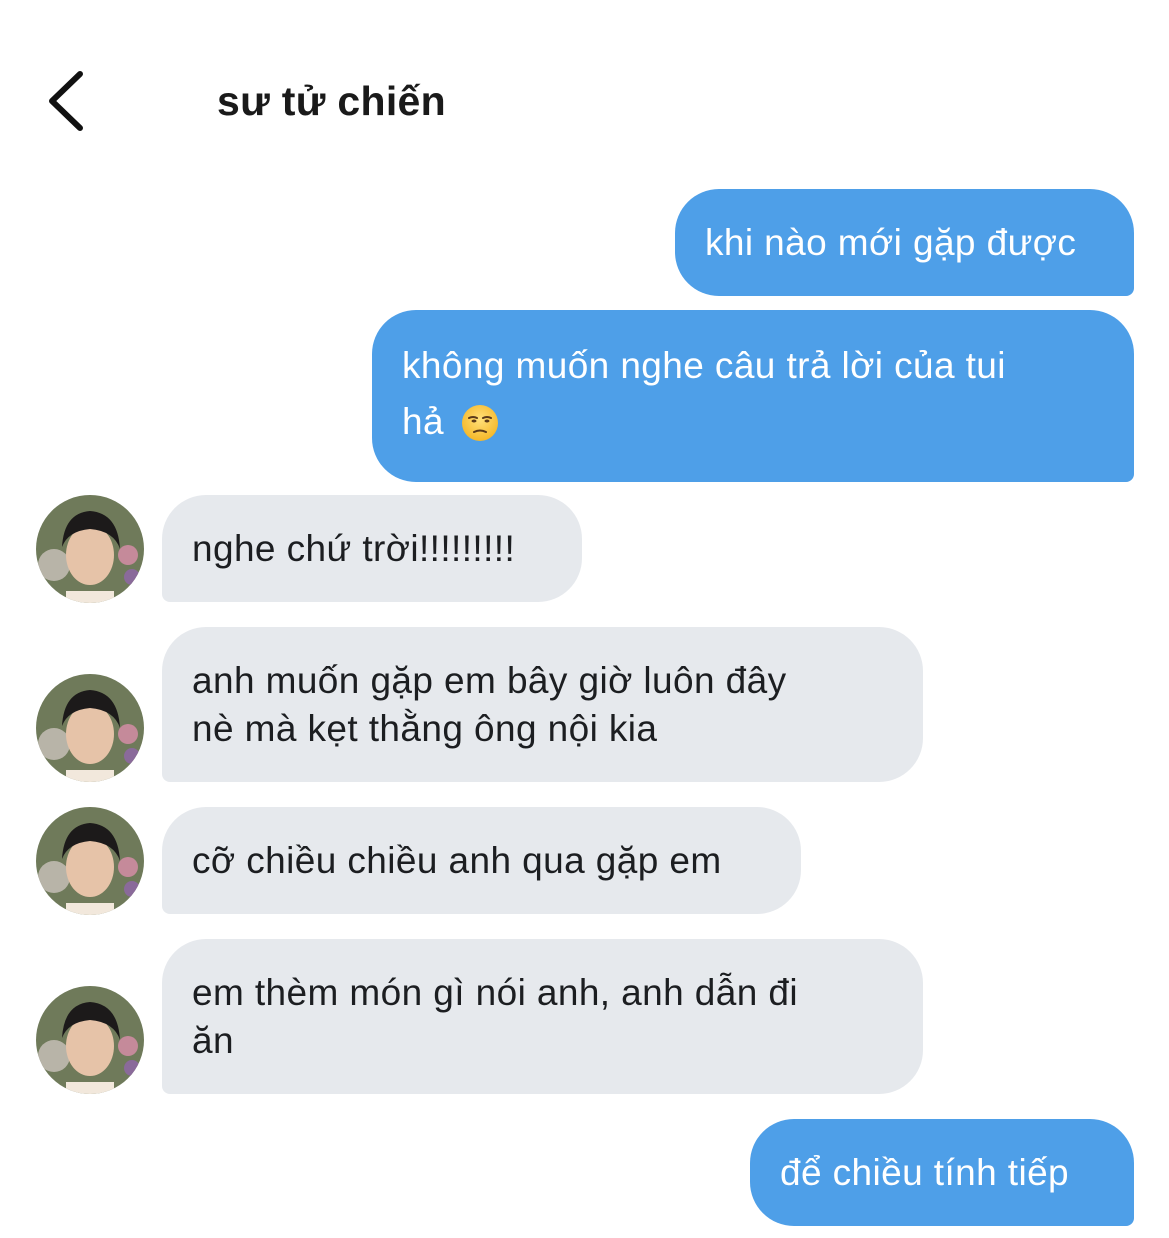 The image size is (1169, 1238). Describe the element at coordinates (354, 548) in the screenshot. I see `message-text: nghe chứ trời!!!!!!!!!` at that location.